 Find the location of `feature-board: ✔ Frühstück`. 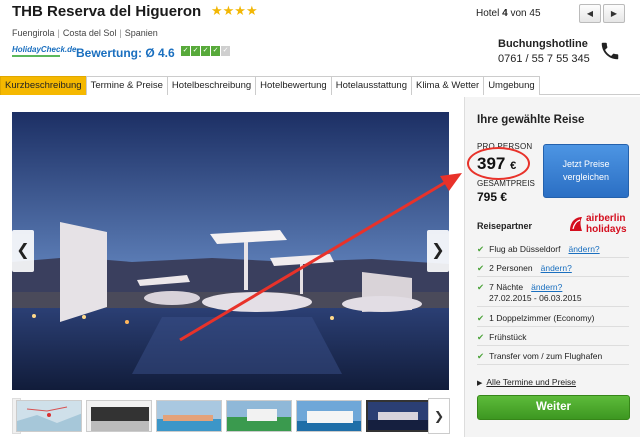

feature-board: ✔ Frühstück is located at coordinates (502, 337).